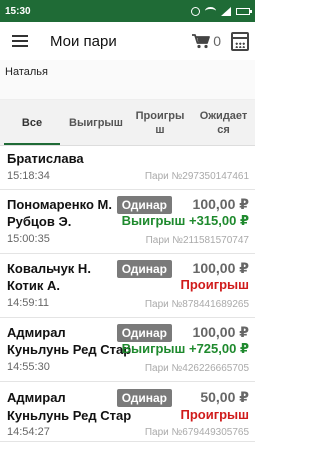  What do you see at coordinates (28, 303) in the screenshot?
I see `bet-time: 14:59:11` at bounding box center [28, 303].